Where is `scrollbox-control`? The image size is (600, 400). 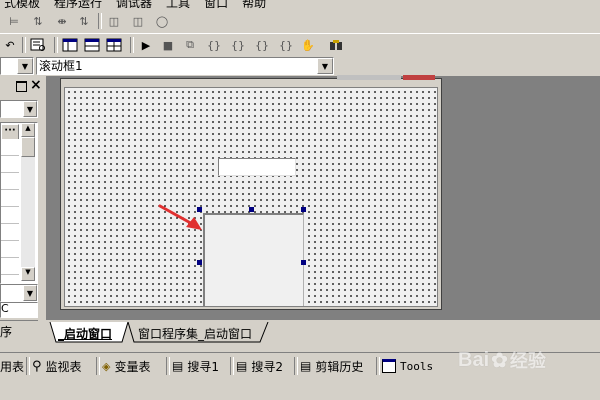 scrollbox-control is located at coordinates (253, 259).